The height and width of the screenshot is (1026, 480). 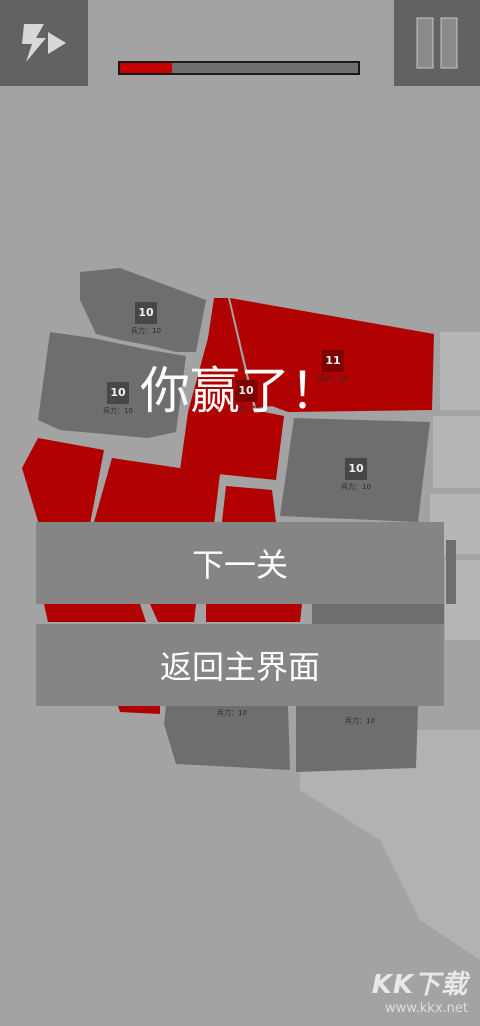 I want to click on region-label-washington: 10 兵力：10, so click(x=146, y=319).